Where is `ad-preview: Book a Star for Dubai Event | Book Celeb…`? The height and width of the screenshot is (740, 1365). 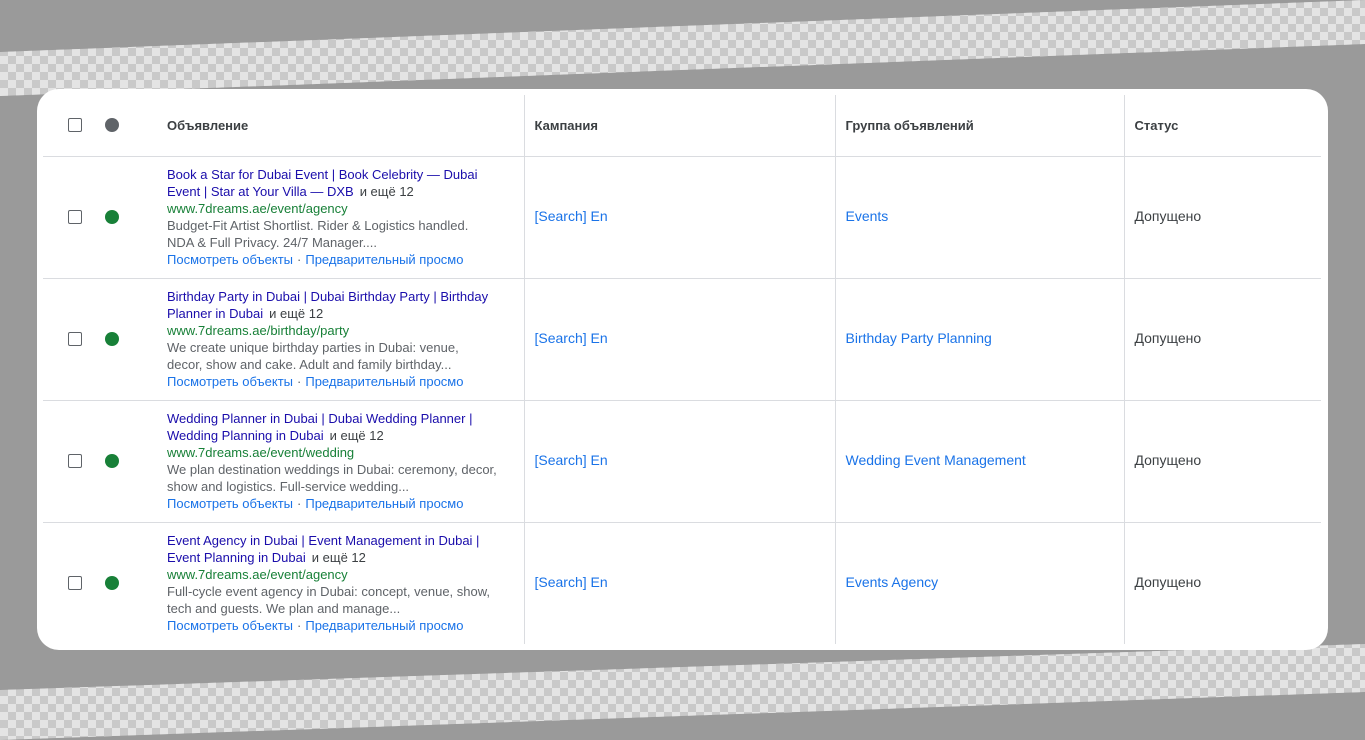 ad-preview: Book a Star for Dubai Event | Book Celeb… is located at coordinates (332, 217).